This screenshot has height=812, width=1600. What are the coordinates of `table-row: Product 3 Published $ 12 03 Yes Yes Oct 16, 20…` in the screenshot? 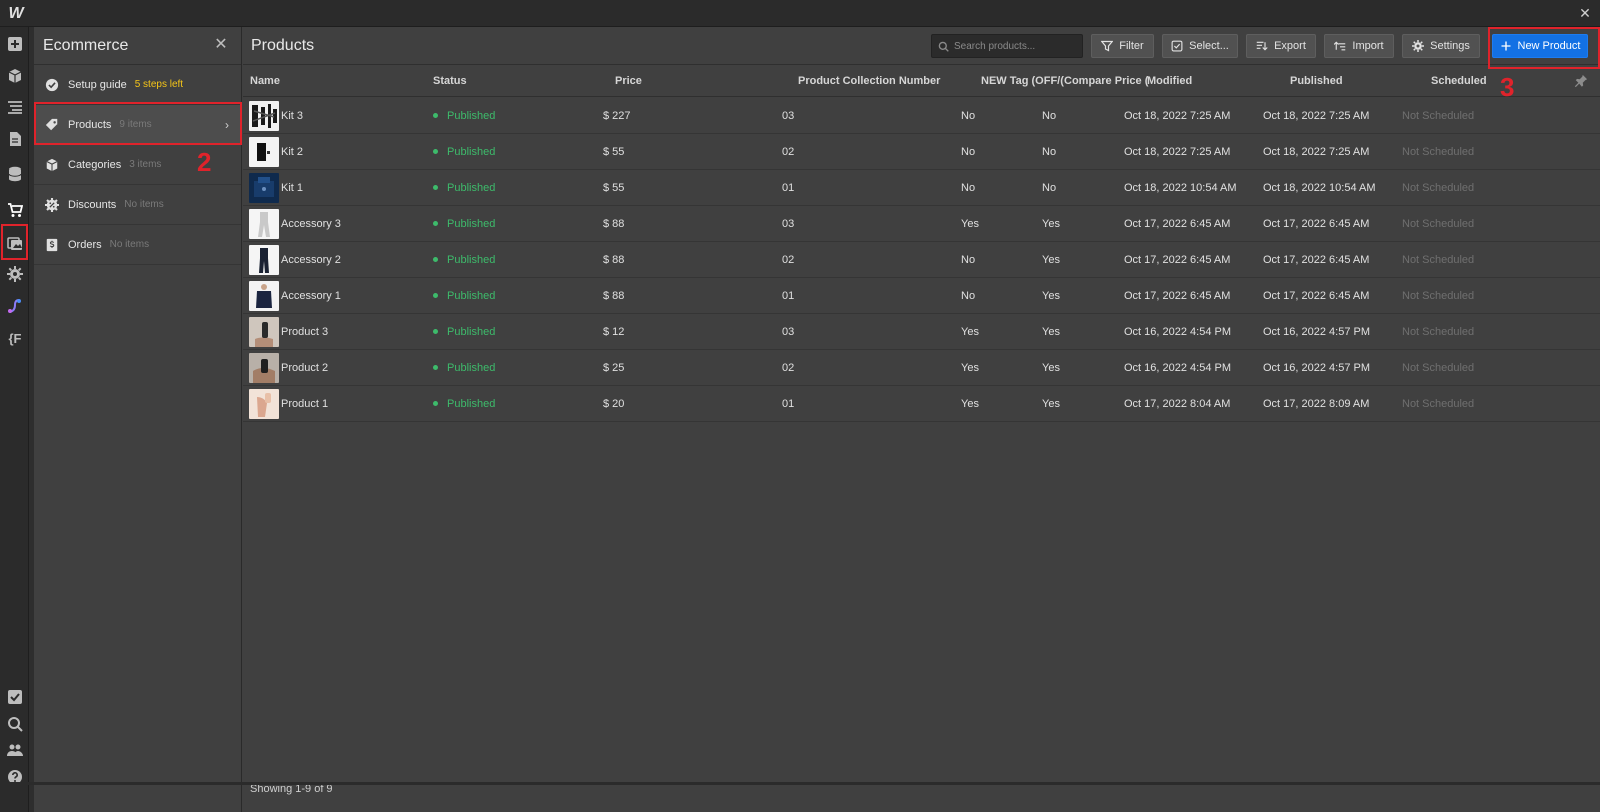 It's located at (921, 332).